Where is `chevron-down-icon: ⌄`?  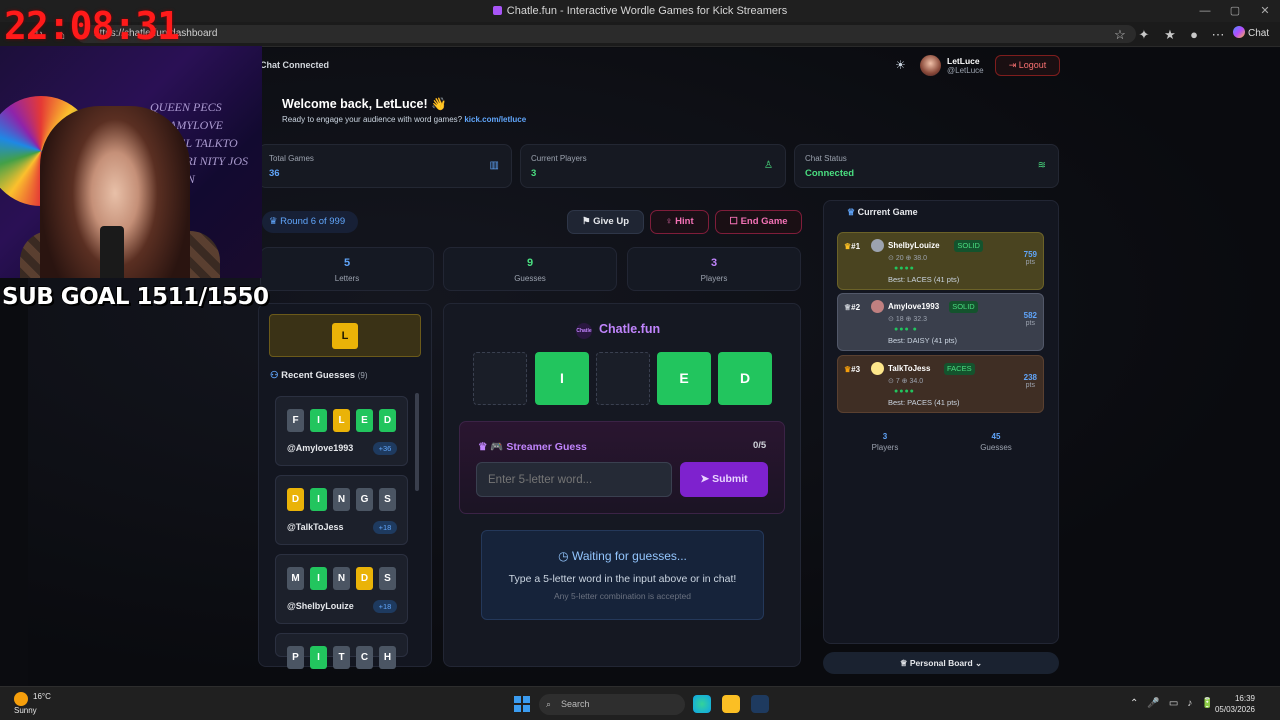 chevron-down-icon: ⌄ is located at coordinates (977, 663).